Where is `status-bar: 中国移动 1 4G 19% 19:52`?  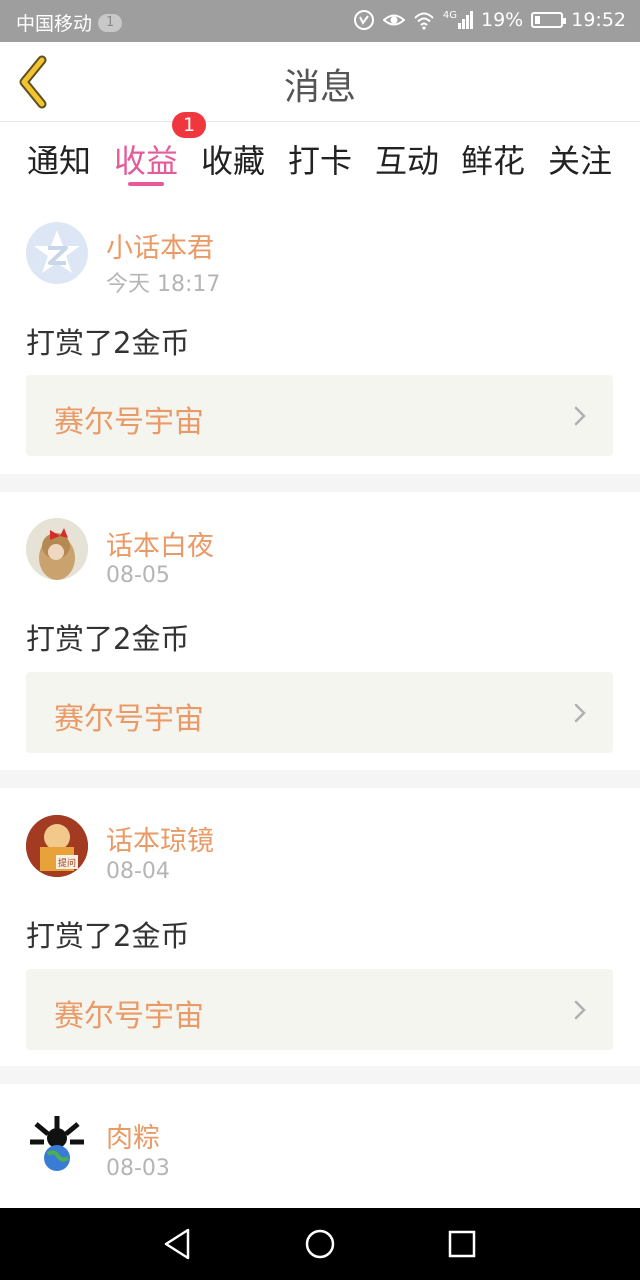
status-bar: 中国移动 1 4G 19% 19:52 is located at coordinates (320, 21).